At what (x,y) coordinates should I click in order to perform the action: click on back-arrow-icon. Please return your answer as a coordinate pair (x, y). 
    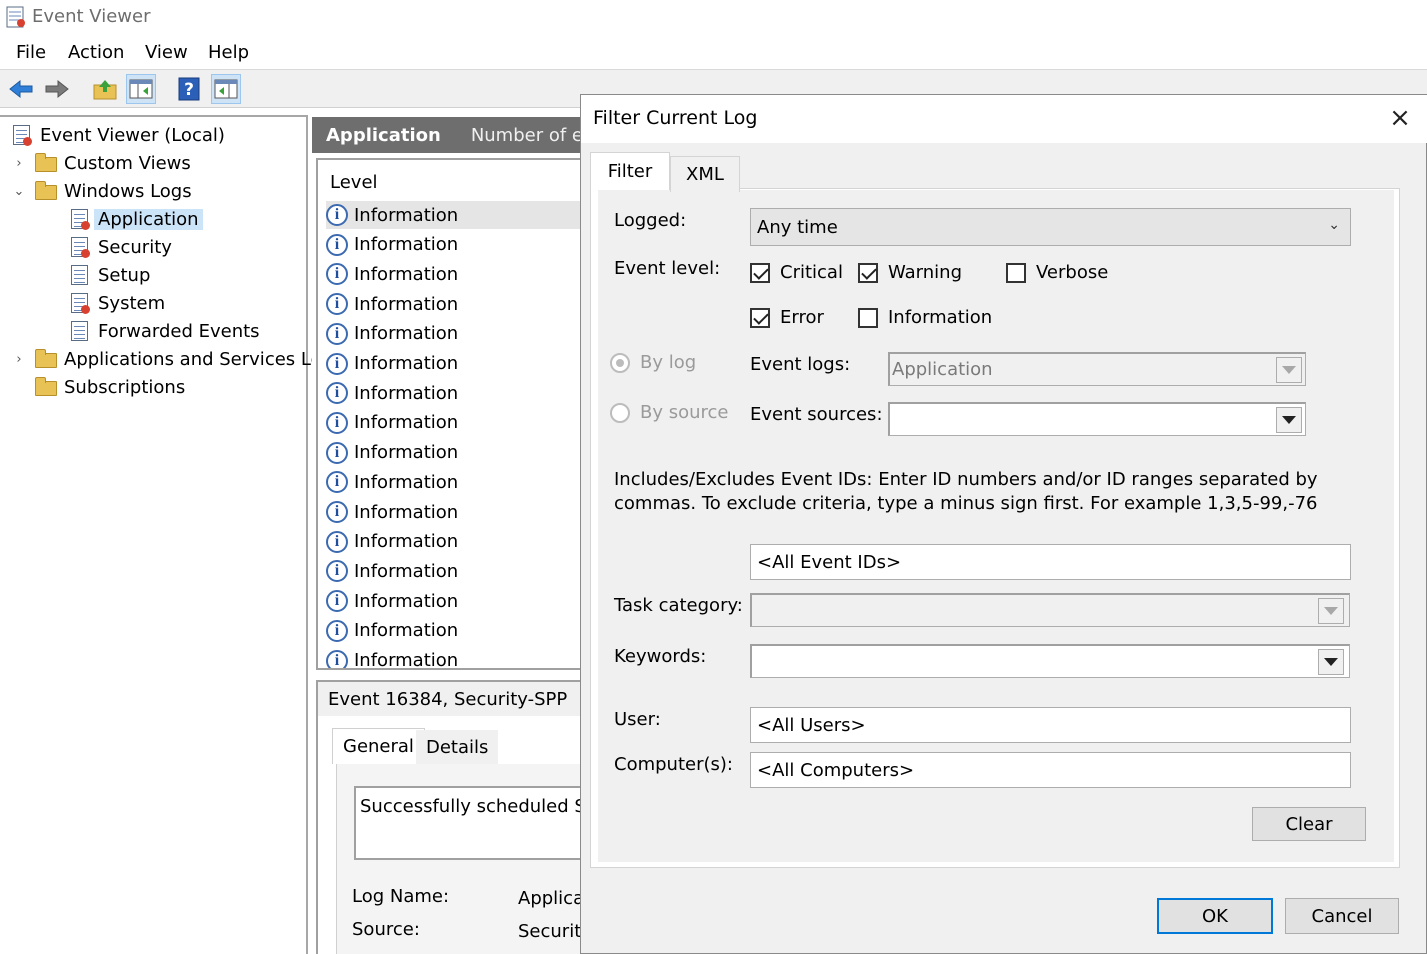
    Looking at the image, I should click on (21, 89).